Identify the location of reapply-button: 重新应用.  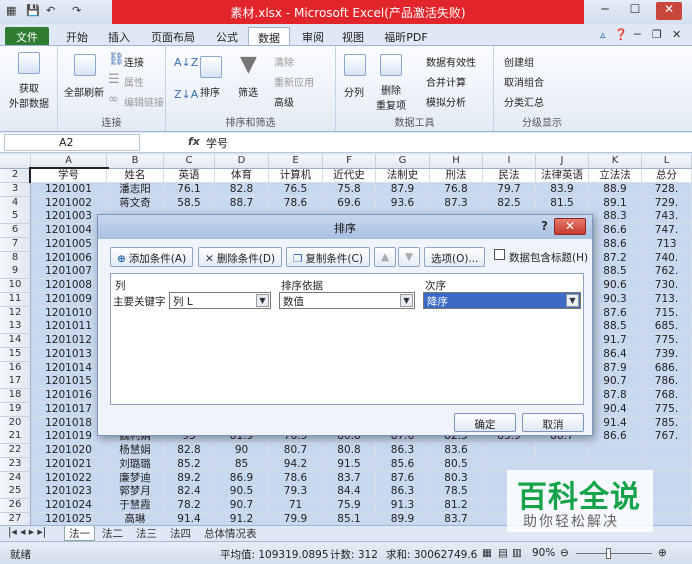
(294, 81).